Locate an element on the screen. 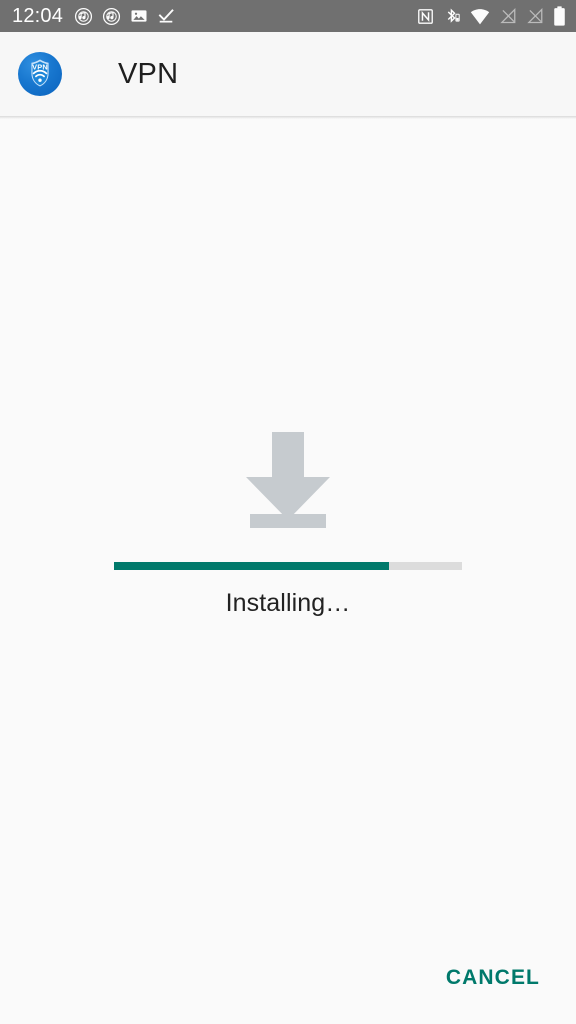  status-bar-clock: 12:04 is located at coordinates (38, 16).